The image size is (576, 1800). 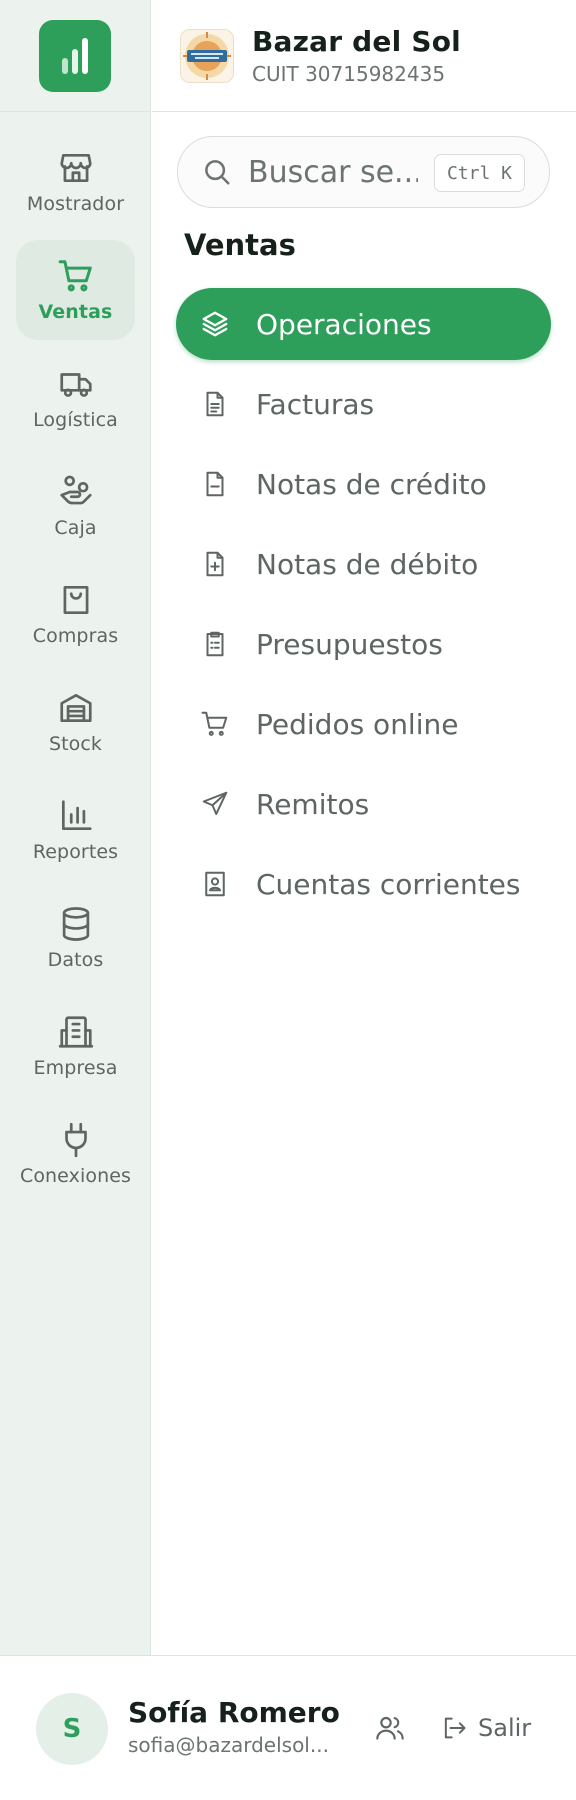 I want to click on menu-item-facturas: Facturas, so click(x=363, y=404).